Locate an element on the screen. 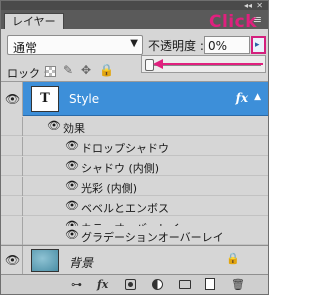 The image size is (320, 295). layer-row-background: 👁 背景 🔒 is located at coordinates (134, 260).